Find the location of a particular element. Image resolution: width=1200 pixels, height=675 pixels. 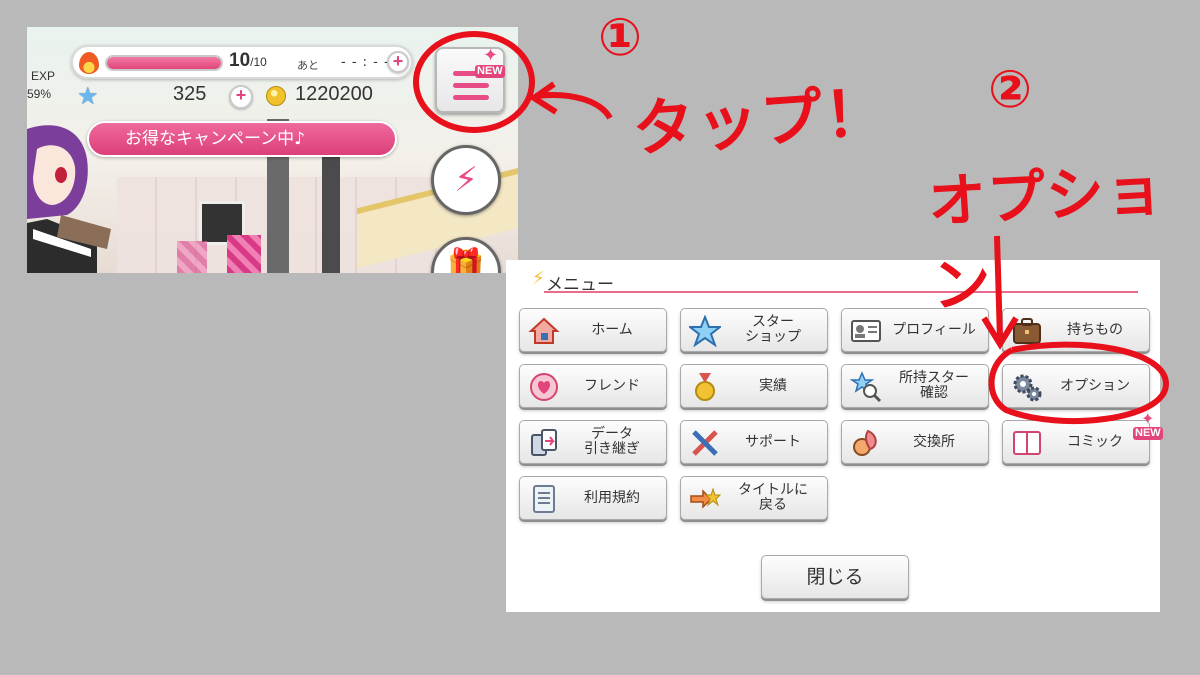

step-two-number: ② is located at coordinates (1010, 90).